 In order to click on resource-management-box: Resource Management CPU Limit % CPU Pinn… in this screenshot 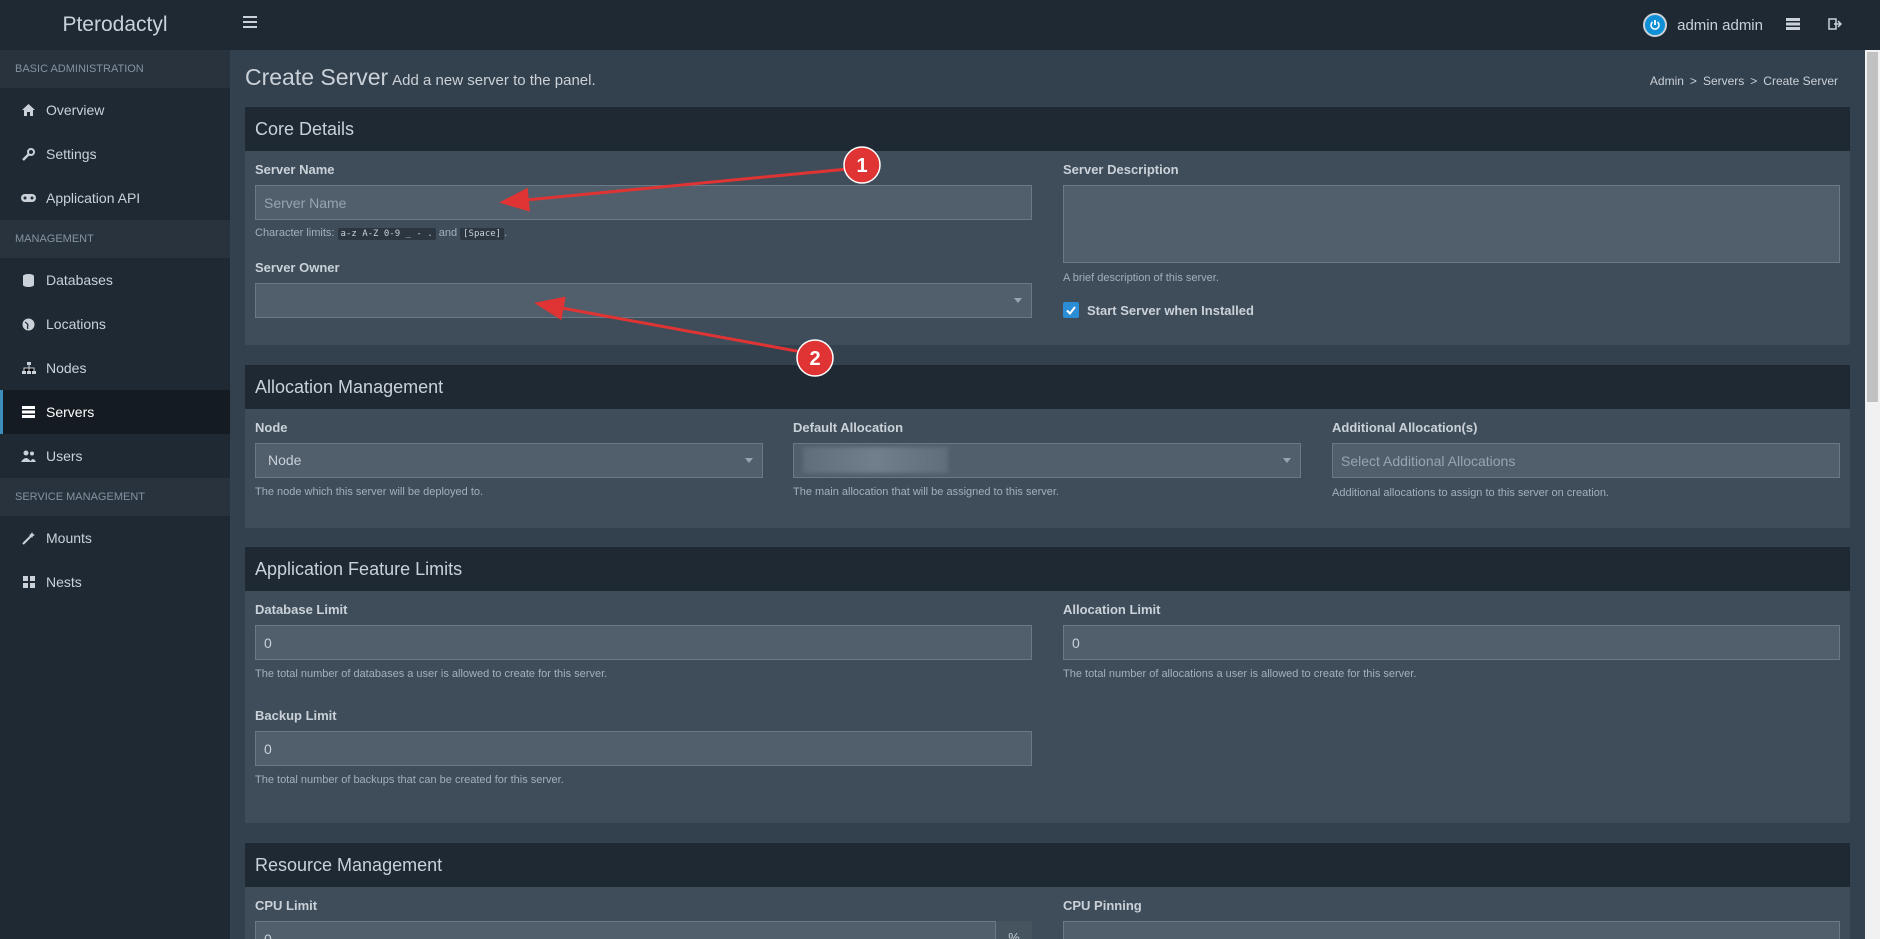, I will do `click(1047, 891)`.